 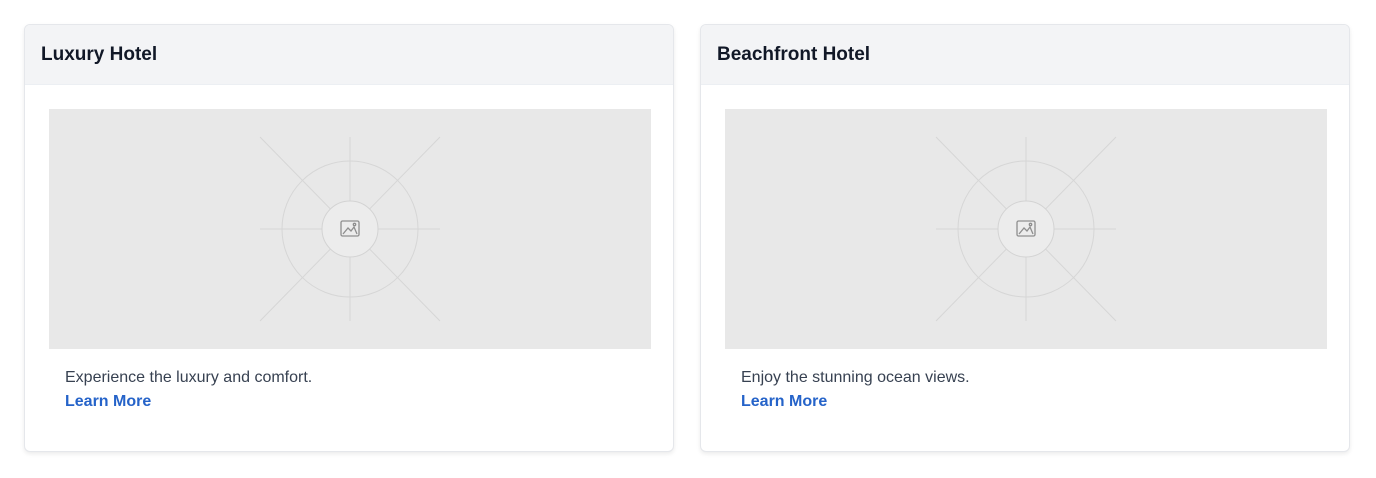 What do you see at coordinates (99, 54) in the screenshot?
I see `card-title: Luxury Hotel` at bounding box center [99, 54].